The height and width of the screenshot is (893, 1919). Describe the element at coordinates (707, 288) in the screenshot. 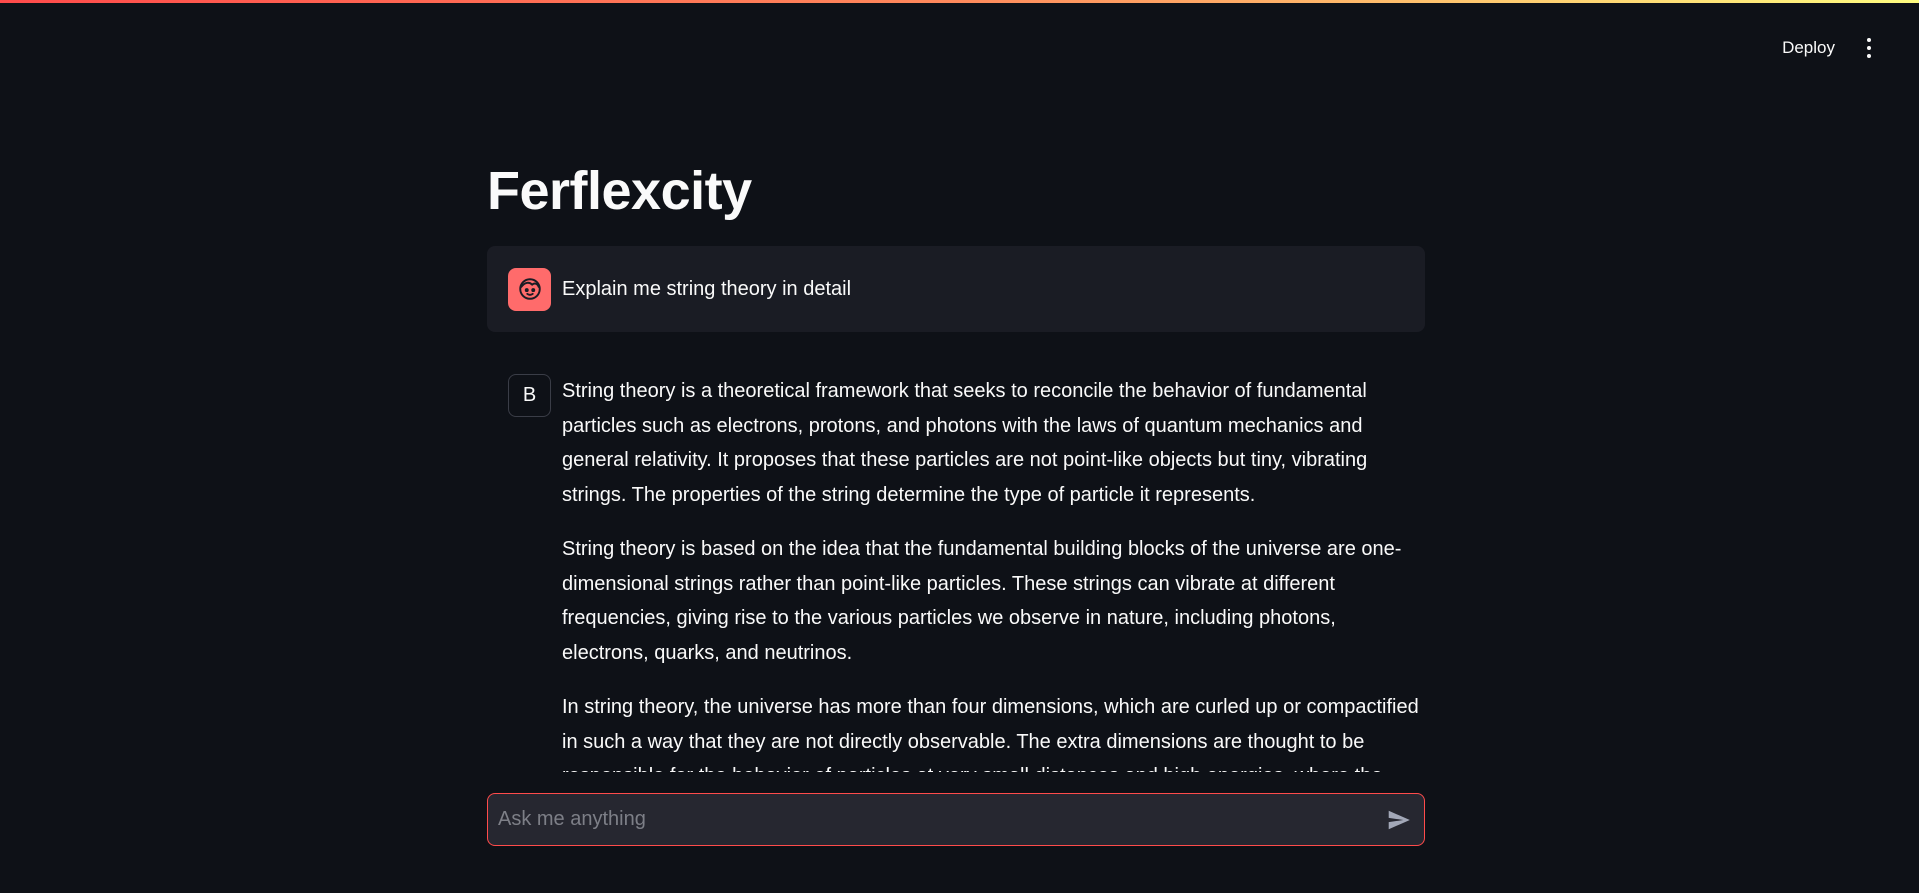

I see `user-message-text: Explain me string theory in detail` at that location.